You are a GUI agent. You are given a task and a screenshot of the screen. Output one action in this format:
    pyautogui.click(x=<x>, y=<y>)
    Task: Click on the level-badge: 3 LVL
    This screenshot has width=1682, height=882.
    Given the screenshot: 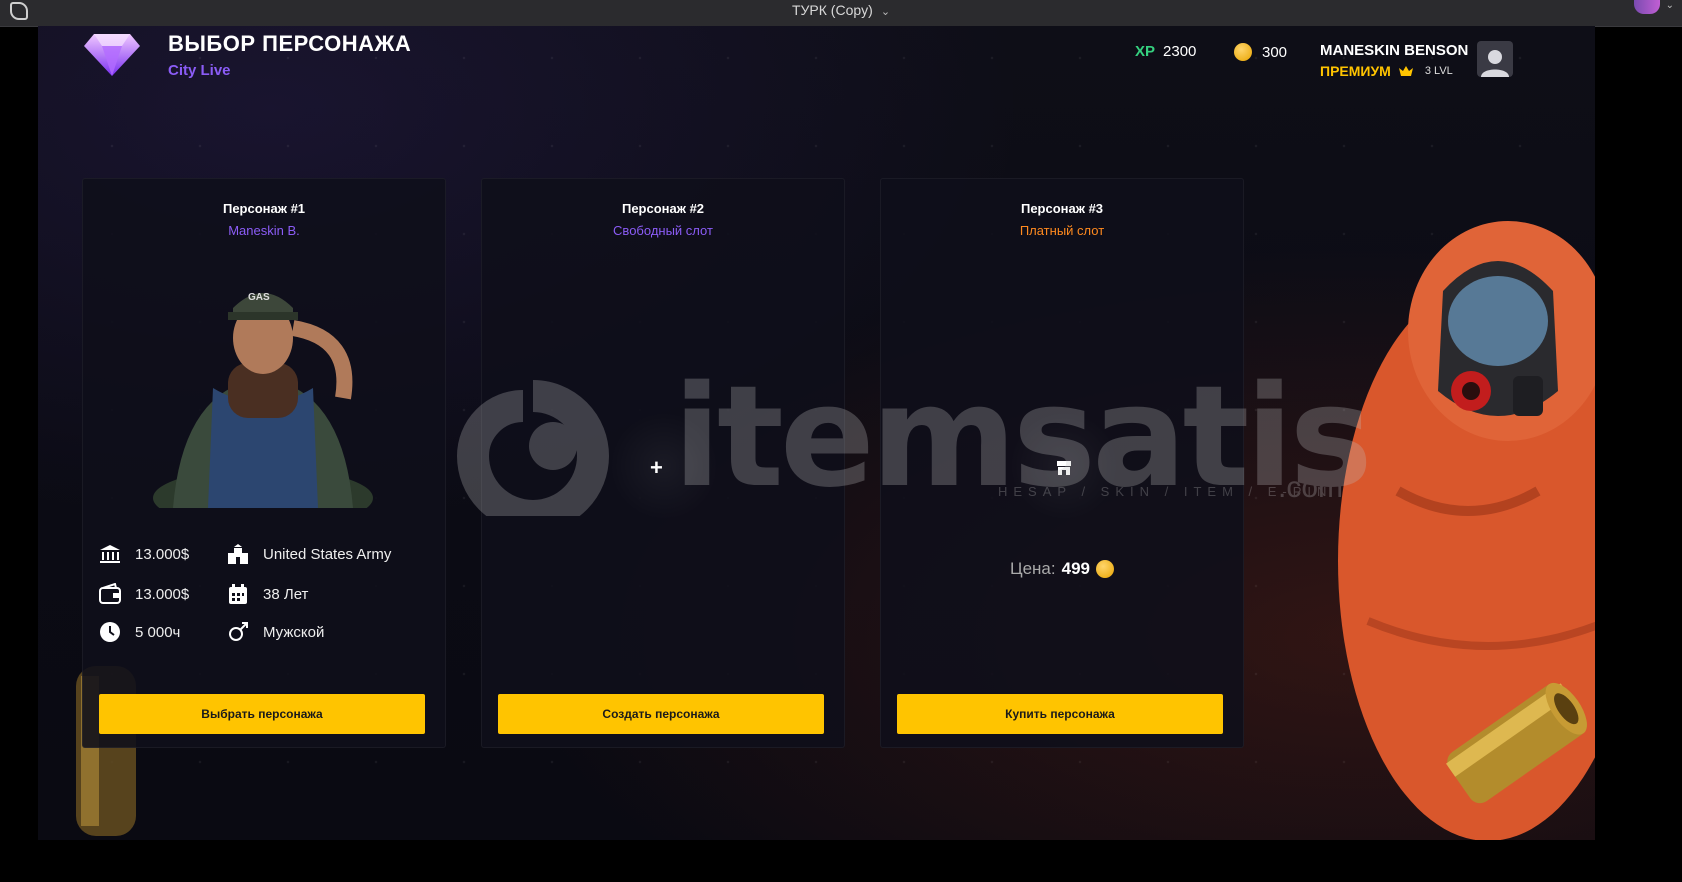 What is the action you would take?
    pyautogui.click(x=1438, y=71)
    